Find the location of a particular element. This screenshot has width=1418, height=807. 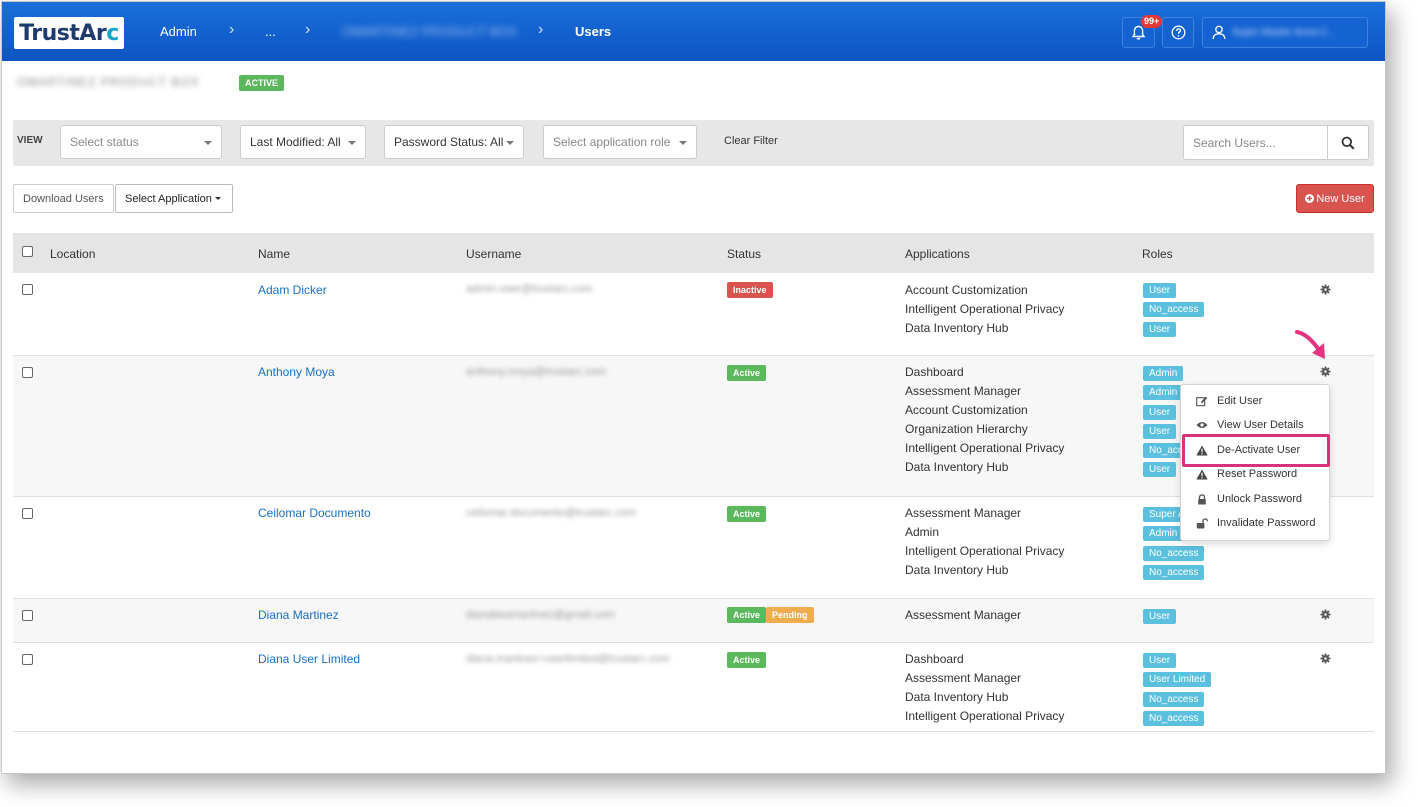

application-role-select: Select application role is located at coordinates (620, 142).